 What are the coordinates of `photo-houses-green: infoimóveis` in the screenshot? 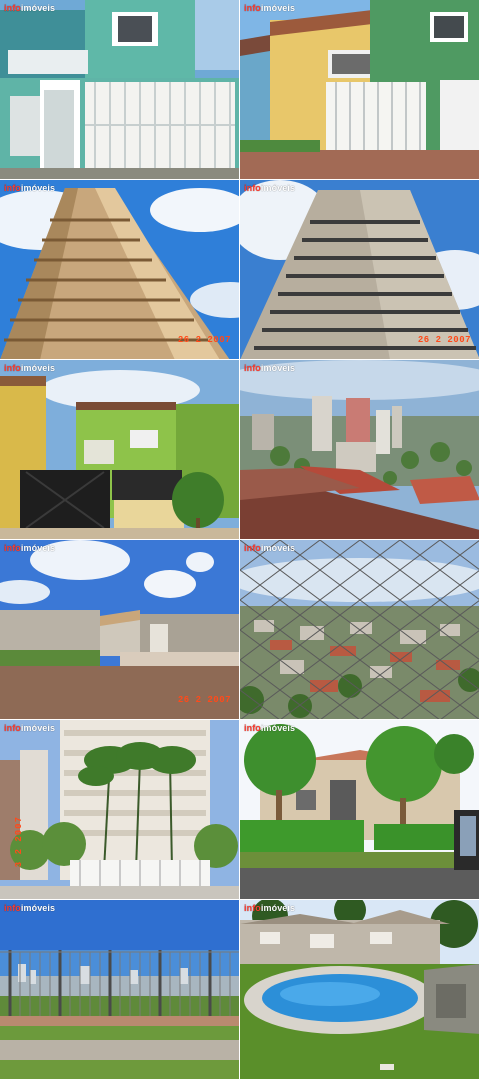 It's located at (120, 450).